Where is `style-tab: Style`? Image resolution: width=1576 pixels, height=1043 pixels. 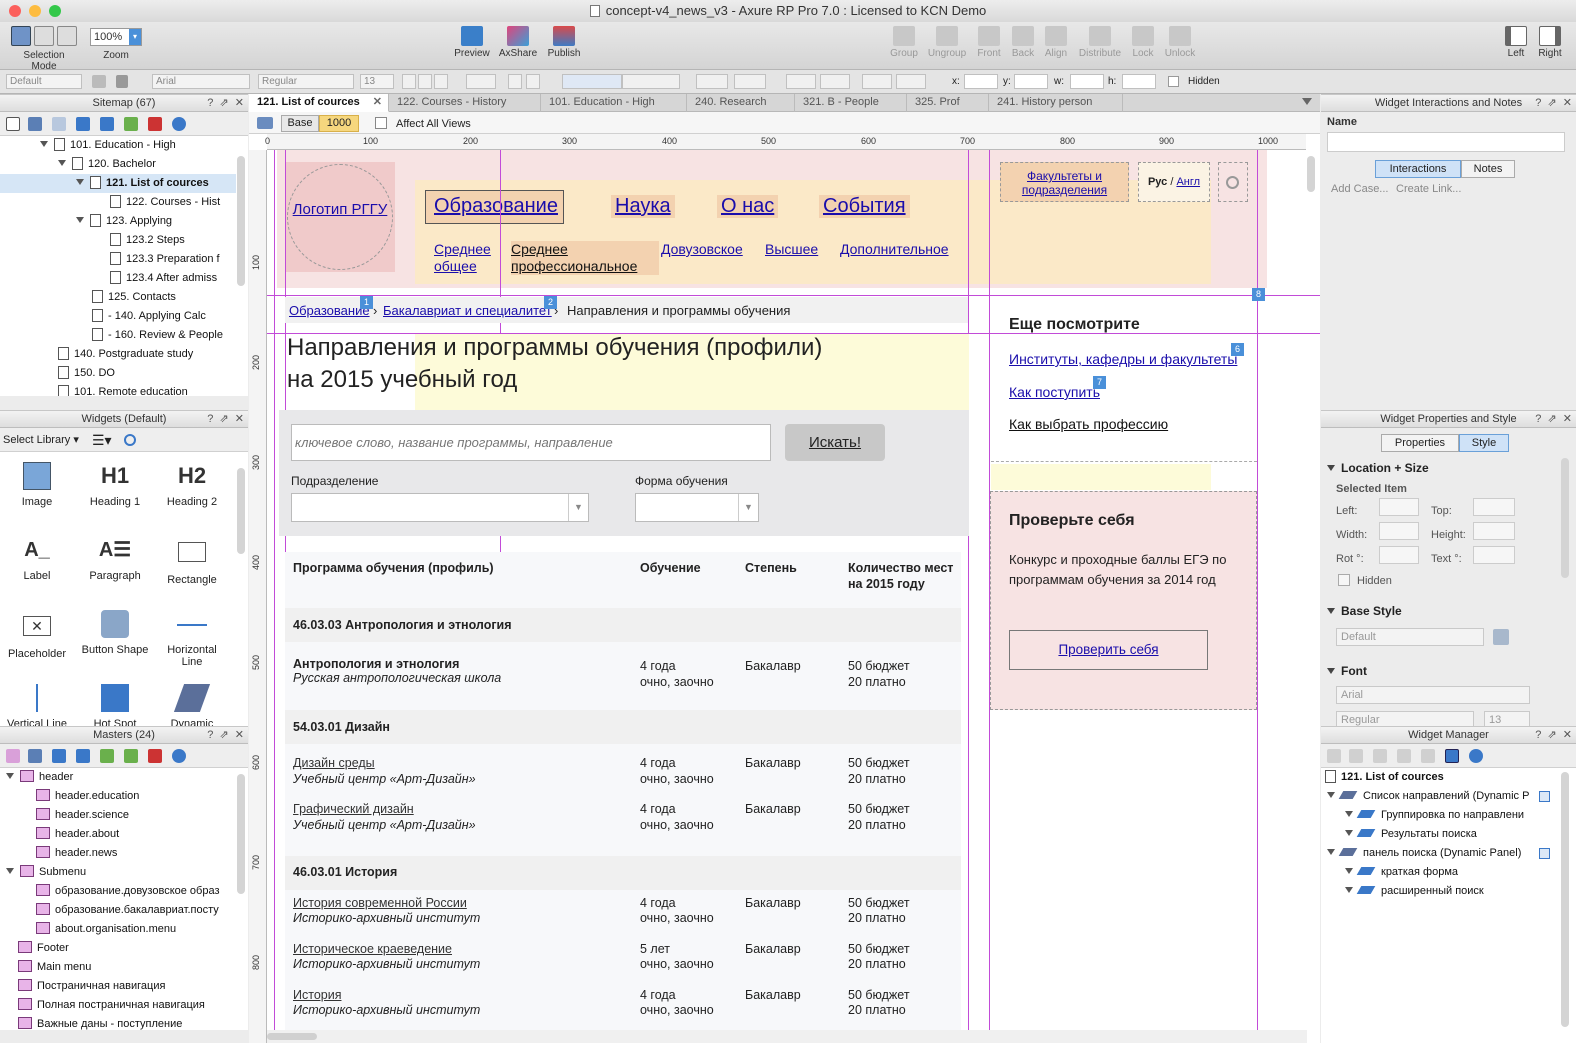
style-tab: Style is located at coordinates (1484, 443).